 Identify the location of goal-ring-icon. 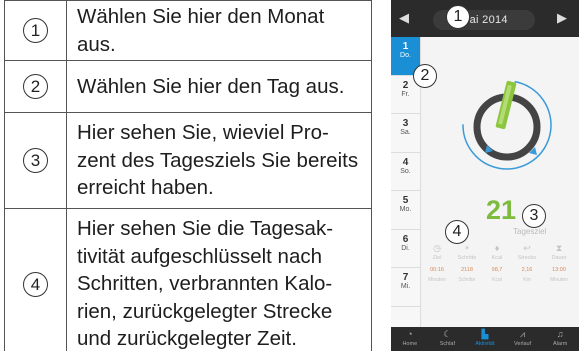
(507, 125).